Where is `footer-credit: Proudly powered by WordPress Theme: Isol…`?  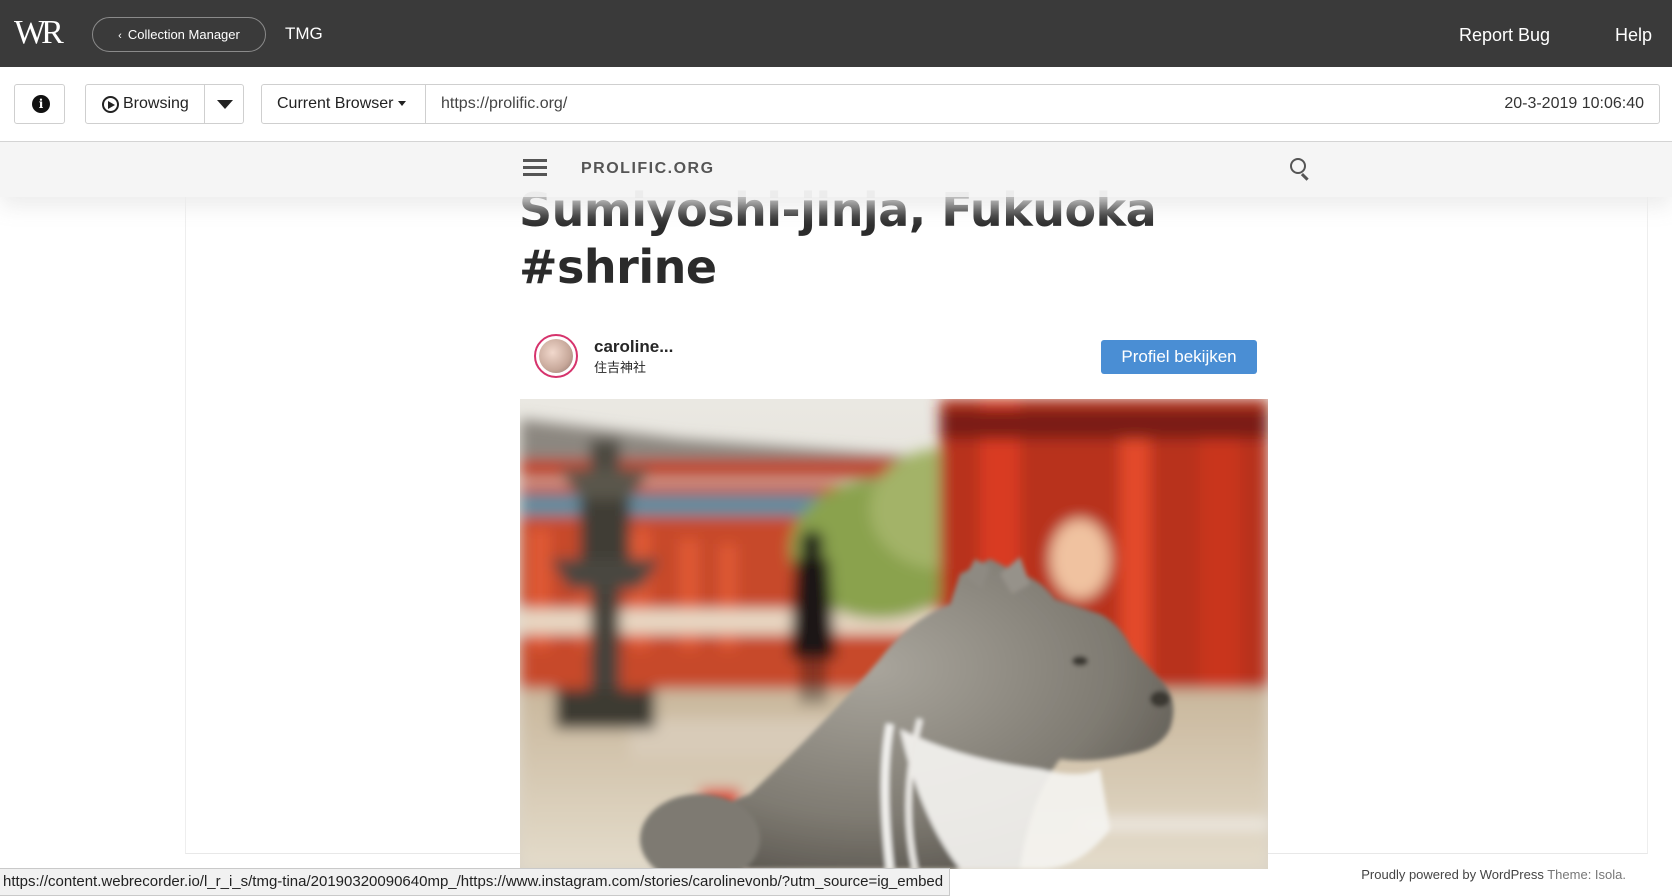 footer-credit: Proudly powered by WordPress Theme: Isol… is located at coordinates (1493, 875).